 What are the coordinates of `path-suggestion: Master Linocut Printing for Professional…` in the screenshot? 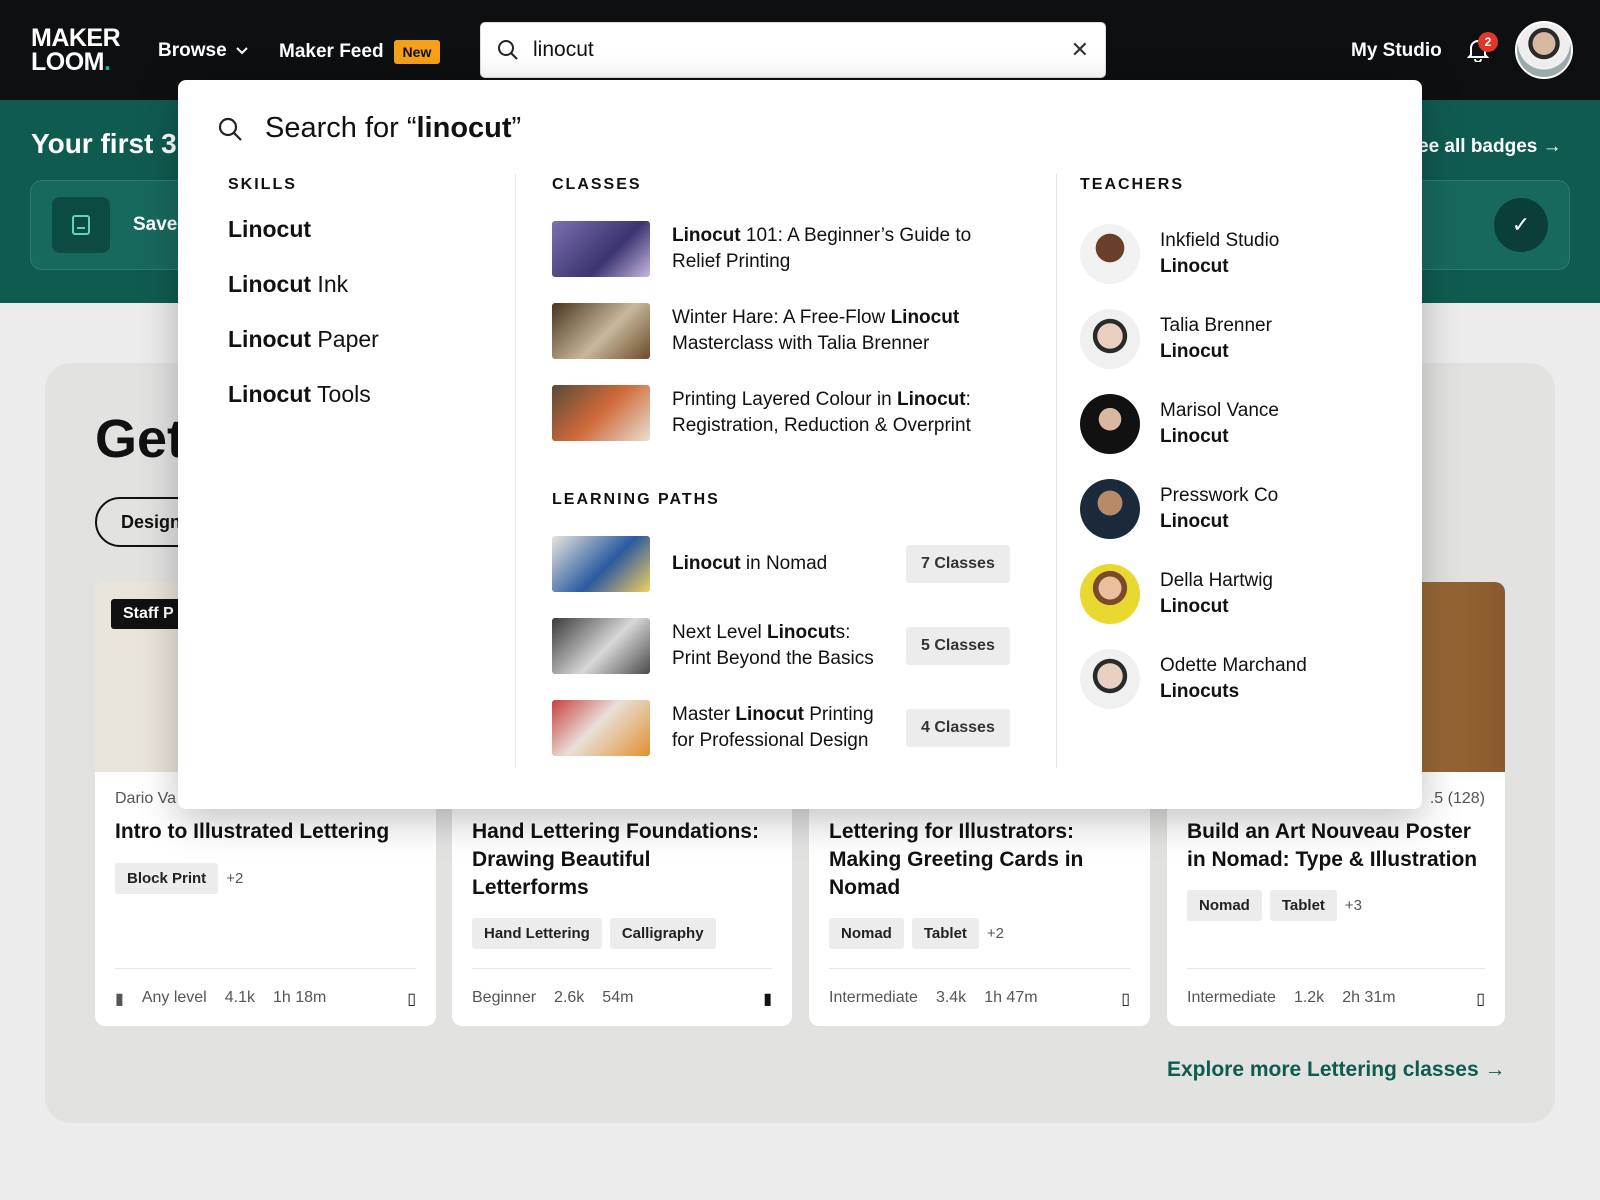 It's located at (722, 728).